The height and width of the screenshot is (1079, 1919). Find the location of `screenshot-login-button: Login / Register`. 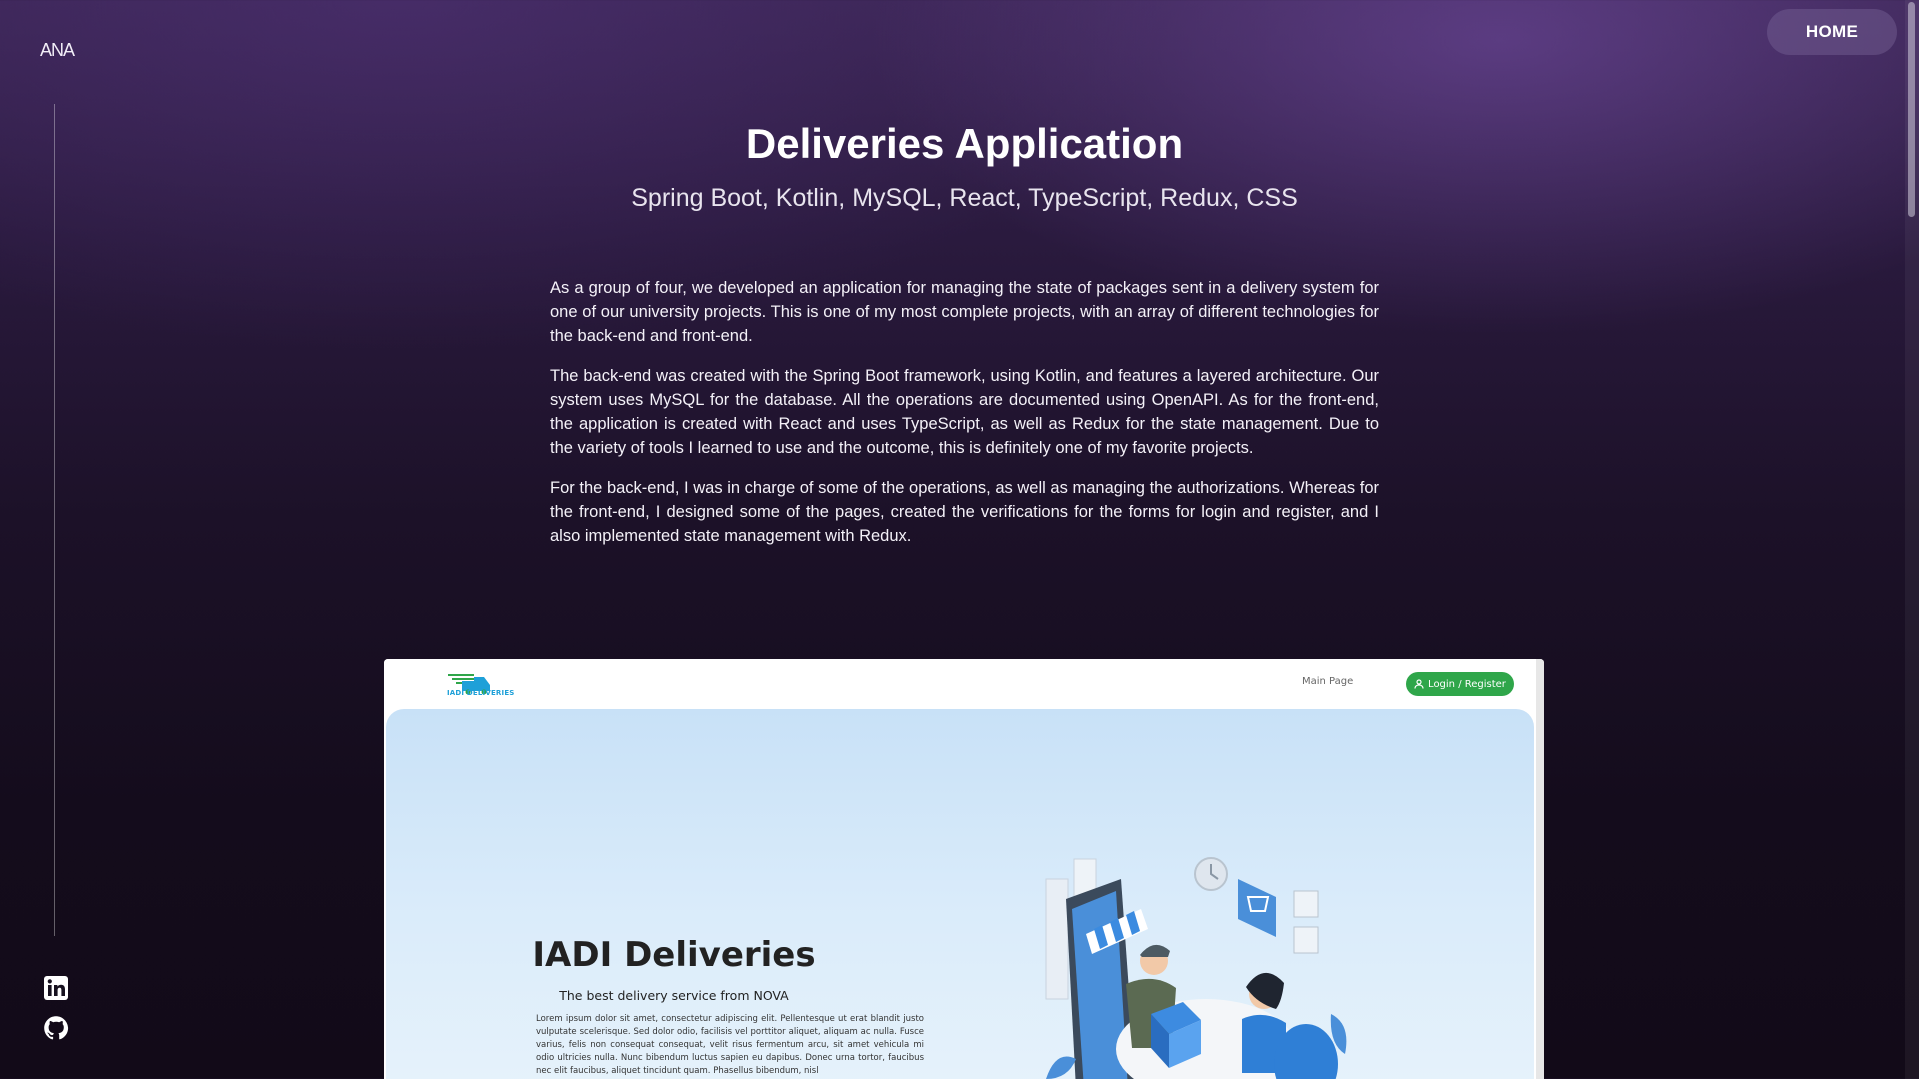

screenshot-login-button: Login / Register is located at coordinates (1460, 684).